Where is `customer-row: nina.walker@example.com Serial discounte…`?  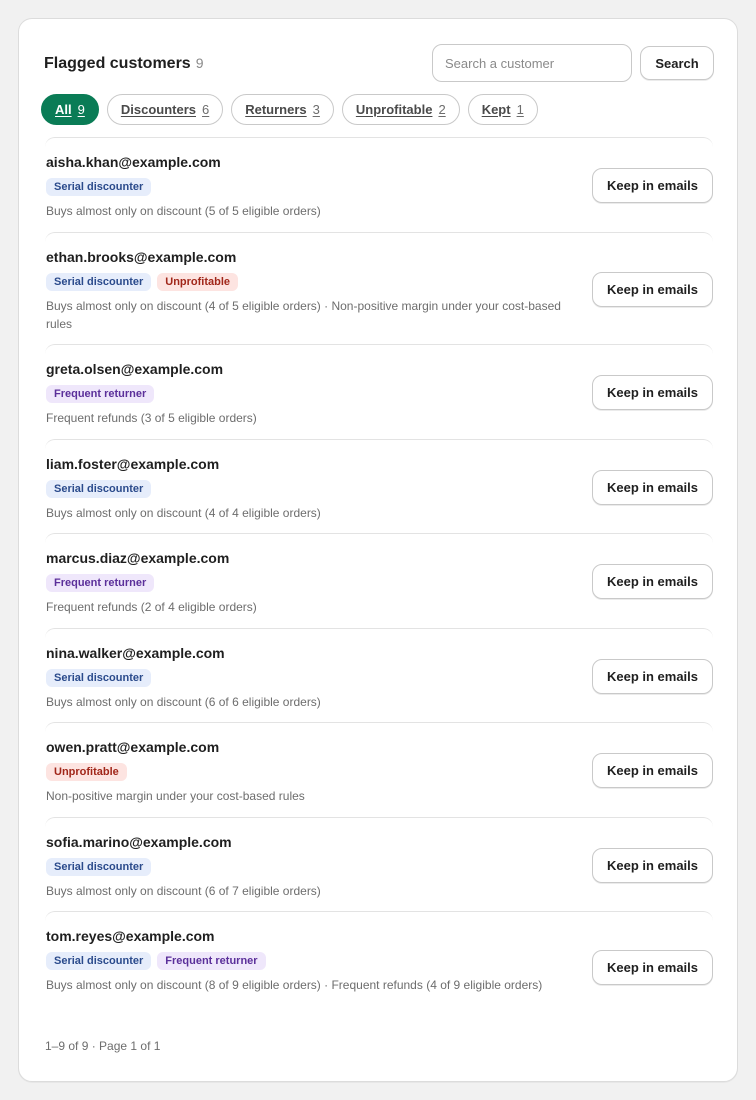 customer-row: nina.walker@example.com Serial discounte… is located at coordinates (379, 675).